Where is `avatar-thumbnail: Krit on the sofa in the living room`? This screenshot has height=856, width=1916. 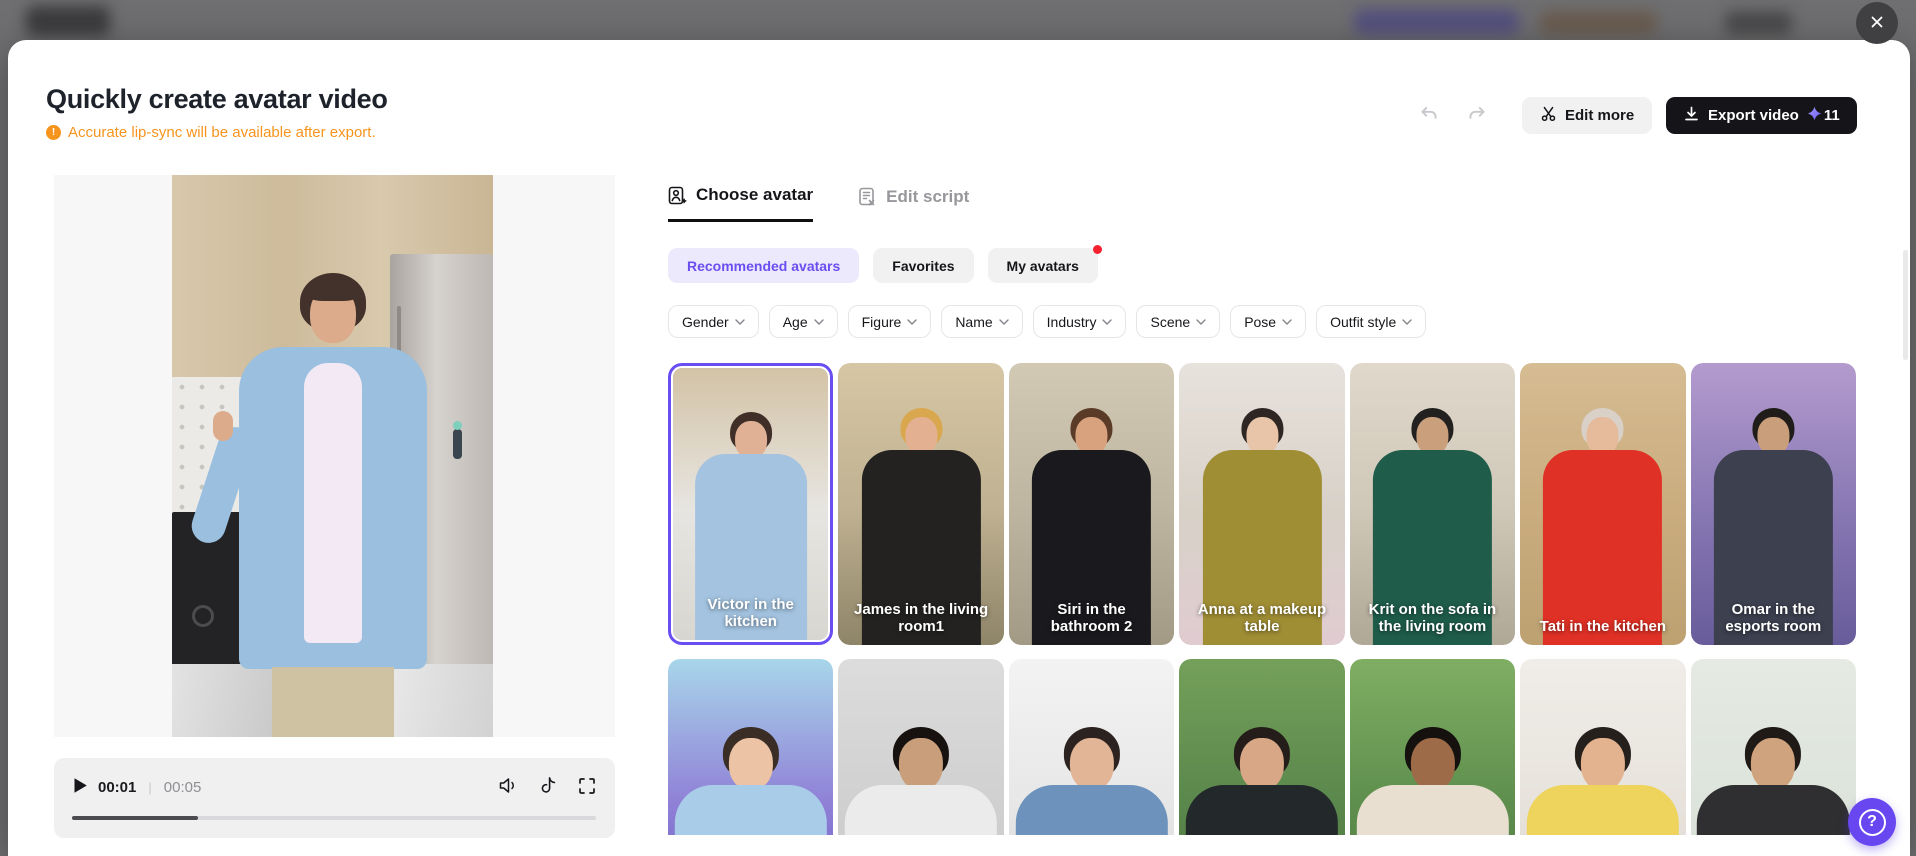
avatar-thumbnail: Krit on the sofa in the living room is located at coordinates (1432, 504).